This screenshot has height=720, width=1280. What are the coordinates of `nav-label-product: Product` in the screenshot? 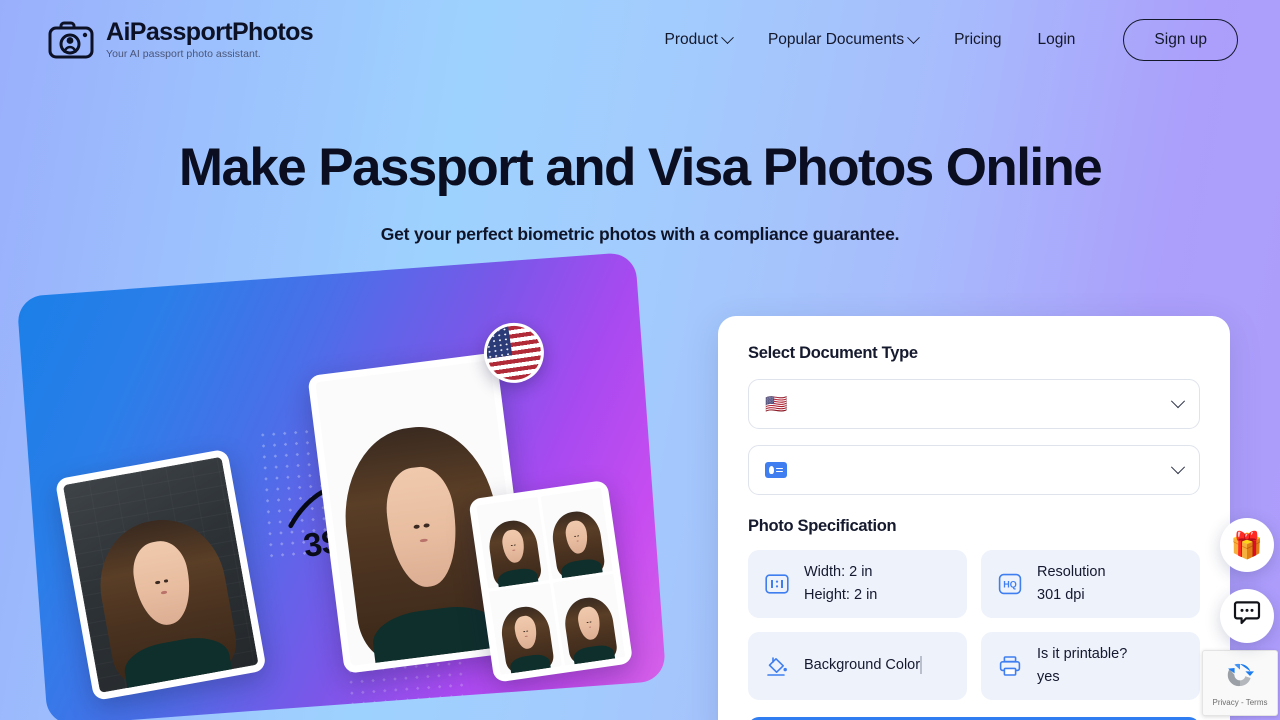 It's located at (691, 39).